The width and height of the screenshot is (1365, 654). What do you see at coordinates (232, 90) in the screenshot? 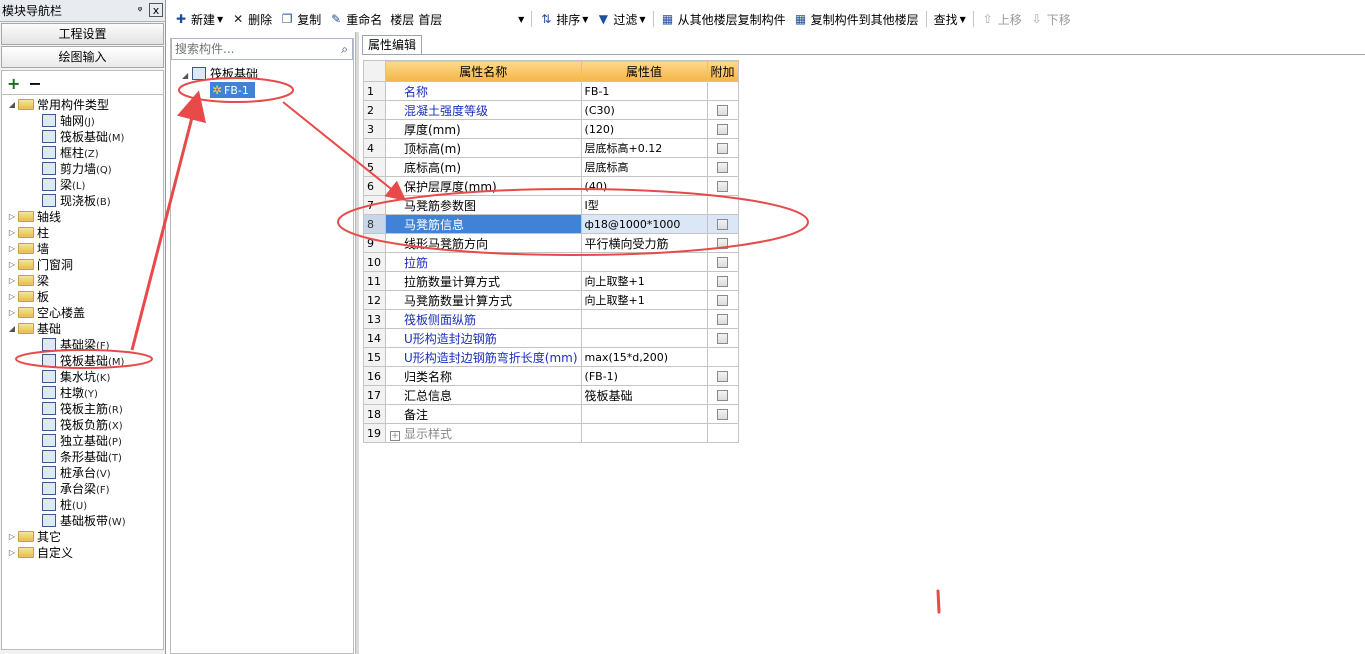
I see `component-item-fb1: ✲ FB-1` at bounding box center [232, 90].